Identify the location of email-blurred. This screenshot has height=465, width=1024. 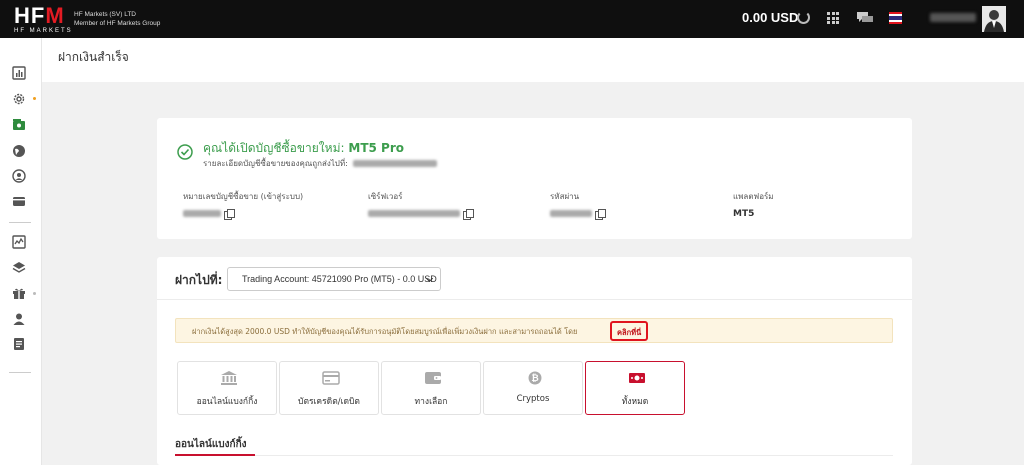
(395, 163).